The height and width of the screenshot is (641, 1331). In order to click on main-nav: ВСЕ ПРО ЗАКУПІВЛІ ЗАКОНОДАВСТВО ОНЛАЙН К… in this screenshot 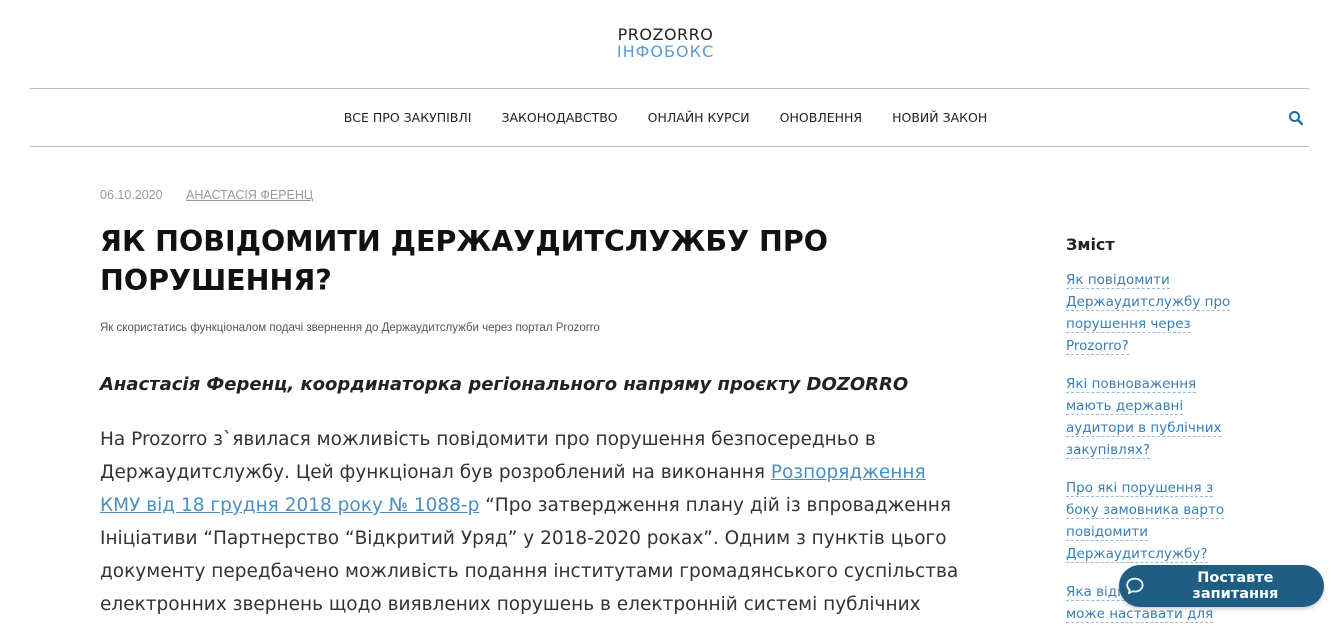, I will do `click(665, 118)`.